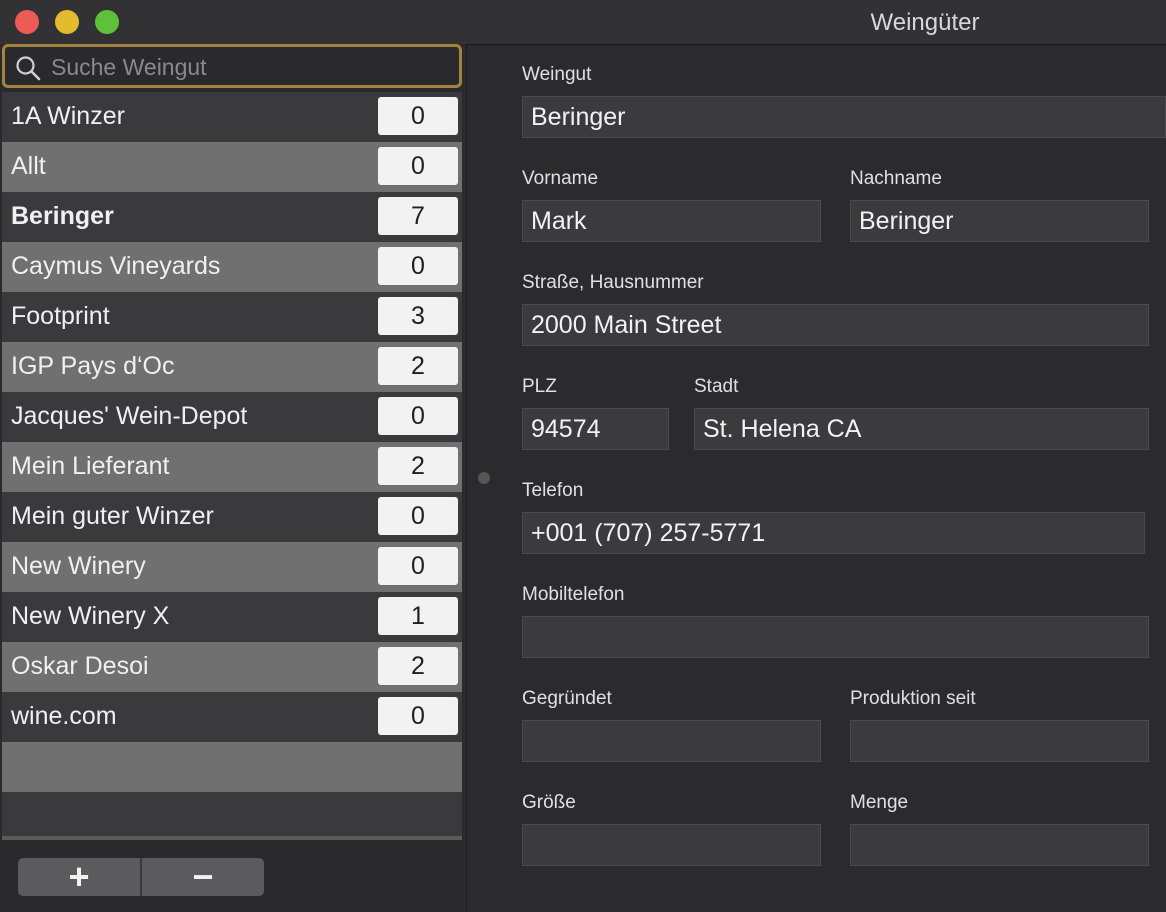 The image size is (1166, 912). What do you see at coordinates (232, 217) in the screenshot?
I see `winery-list-item: Beringer 7` at bounding box center [232, 217].